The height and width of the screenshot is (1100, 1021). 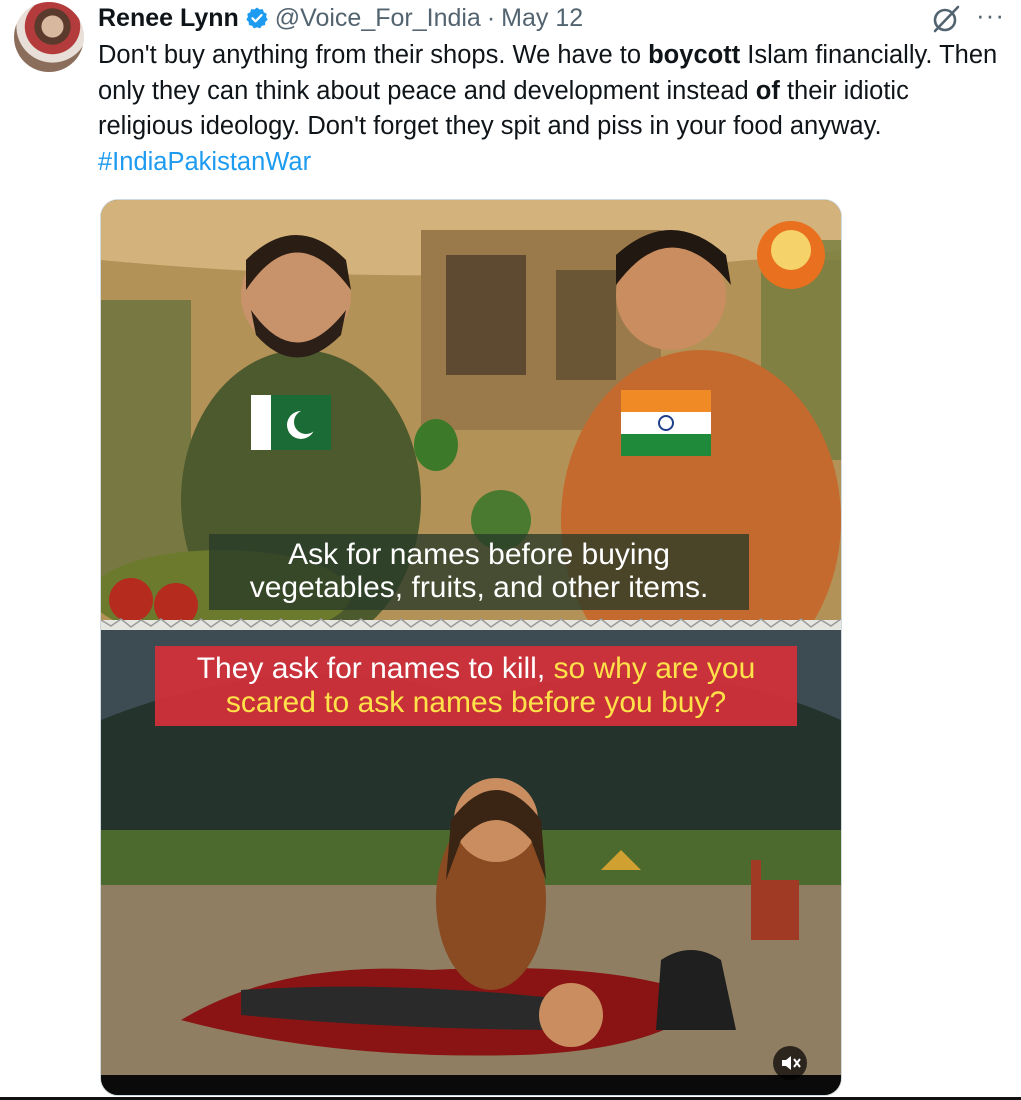 What do you see at coordinates (486, 315) in the screenshot?
I see `window-left` at bounding box center [486, 315].